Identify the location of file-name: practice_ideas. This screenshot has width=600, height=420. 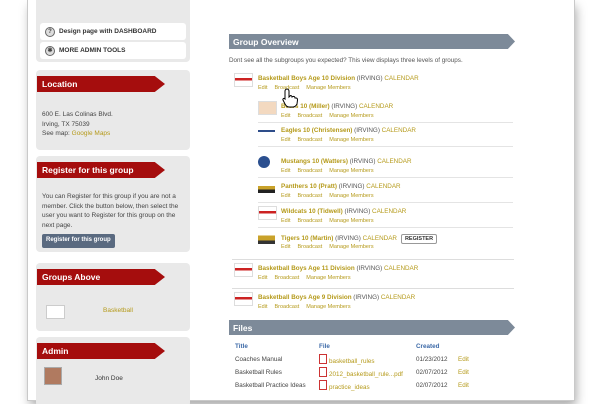
(349, 387).